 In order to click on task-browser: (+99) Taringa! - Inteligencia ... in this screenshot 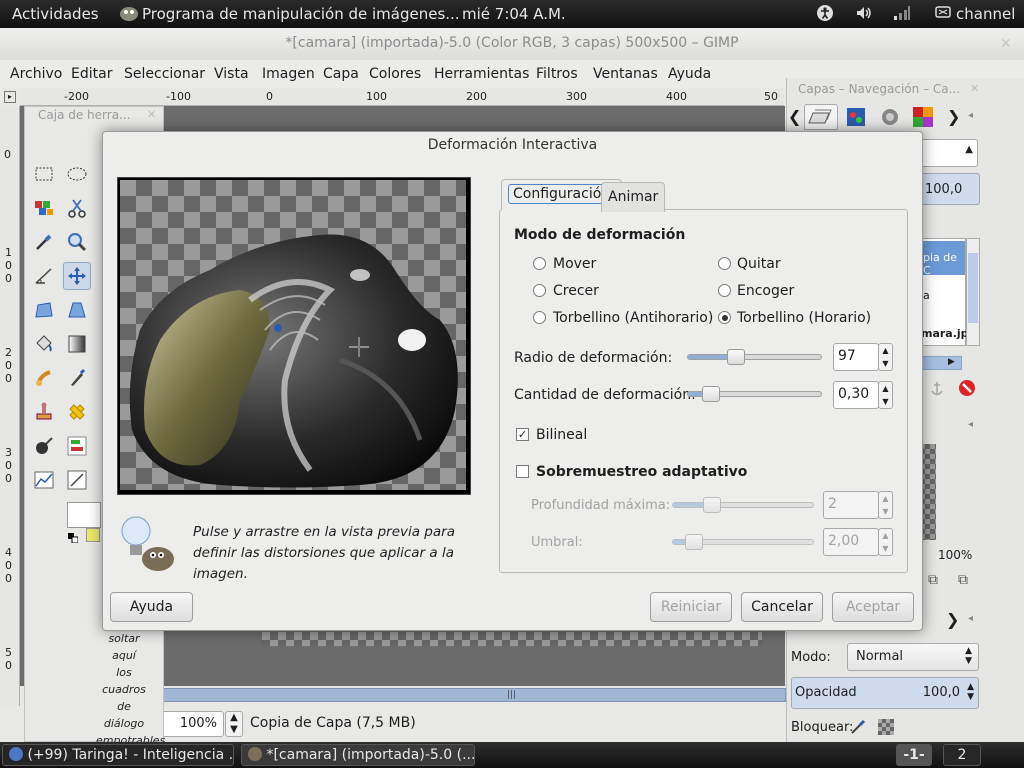, I will do `click(118, 755)`.